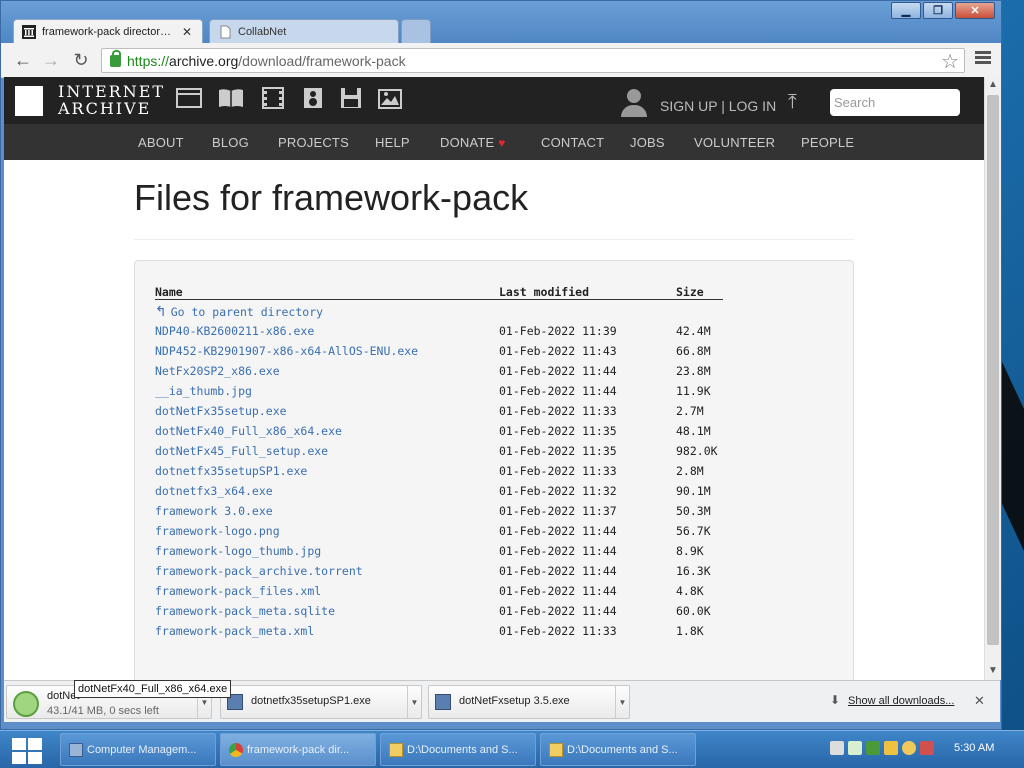 The image size is (1024, 768). I want to click on close-window-button: ✕, so click(975, 10).